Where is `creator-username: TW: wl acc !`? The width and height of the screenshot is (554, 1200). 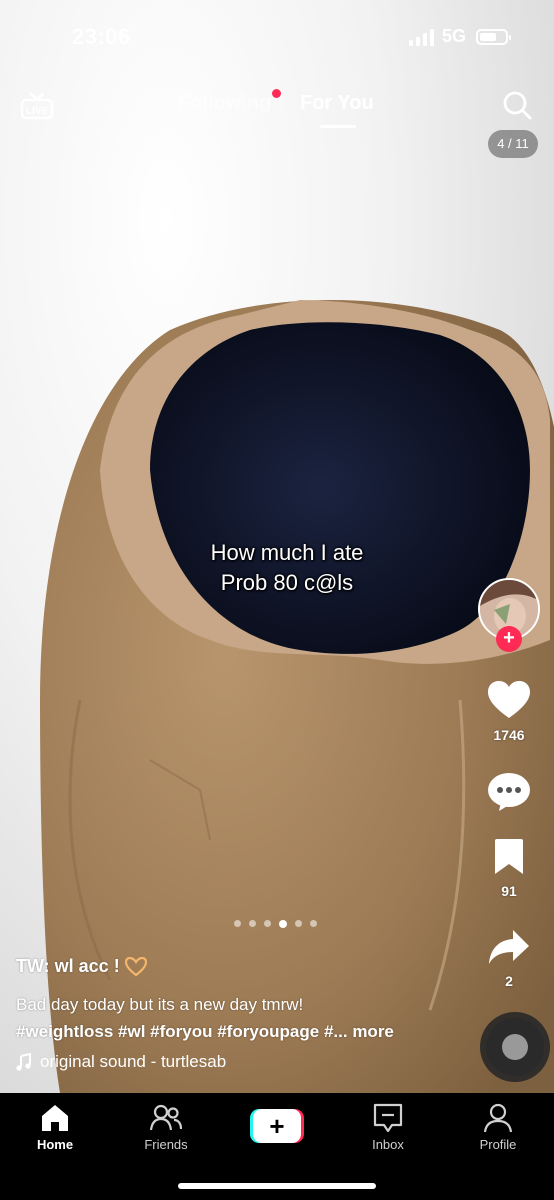 creator-username: TW: wl acc ! is located at coordinates (236, 966).